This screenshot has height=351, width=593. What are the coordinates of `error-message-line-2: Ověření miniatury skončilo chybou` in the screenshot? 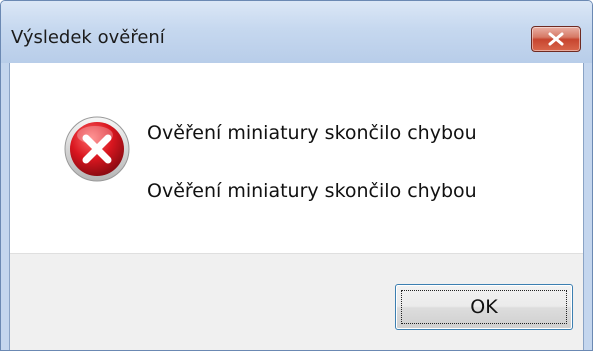 It's located at (312, 191).